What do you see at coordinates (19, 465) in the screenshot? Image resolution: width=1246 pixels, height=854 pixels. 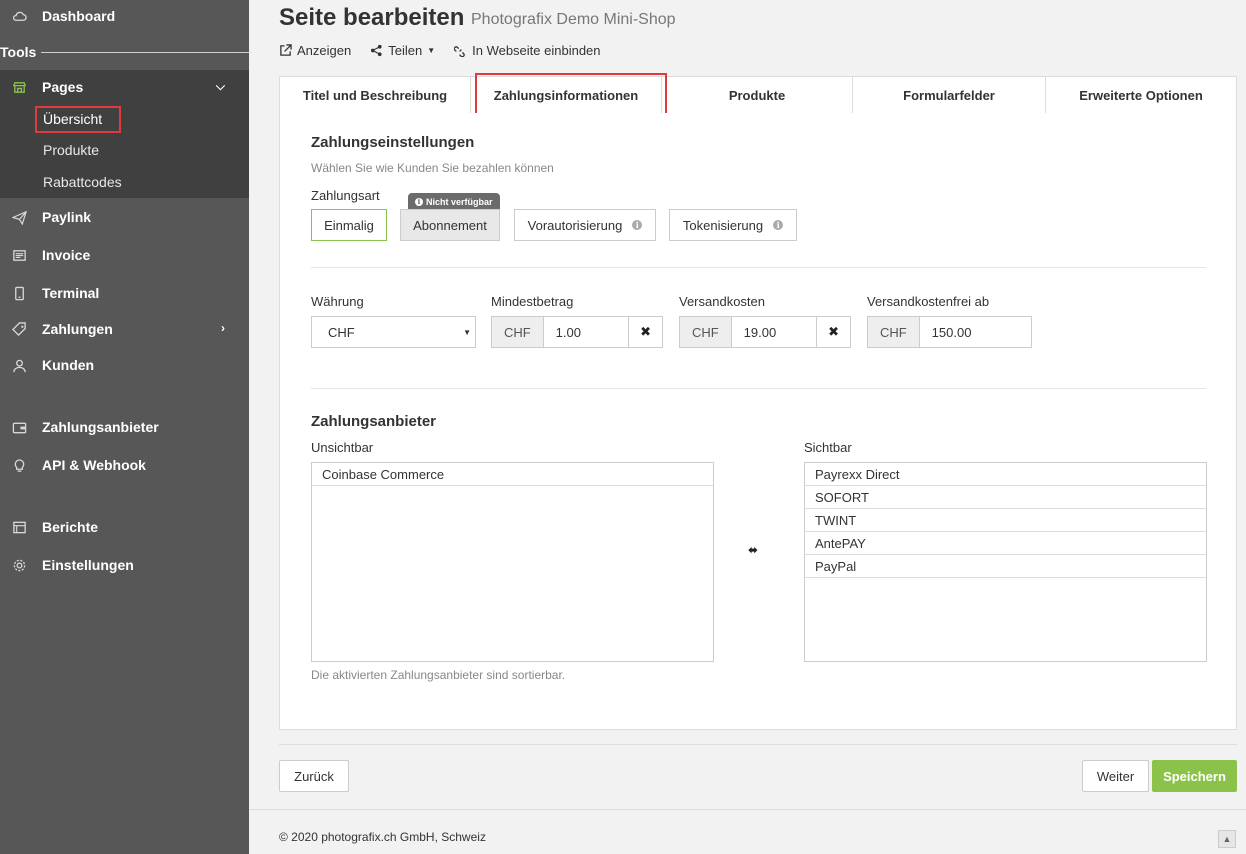 I see `lightbulb-icon` at bounding box center [19, 465].